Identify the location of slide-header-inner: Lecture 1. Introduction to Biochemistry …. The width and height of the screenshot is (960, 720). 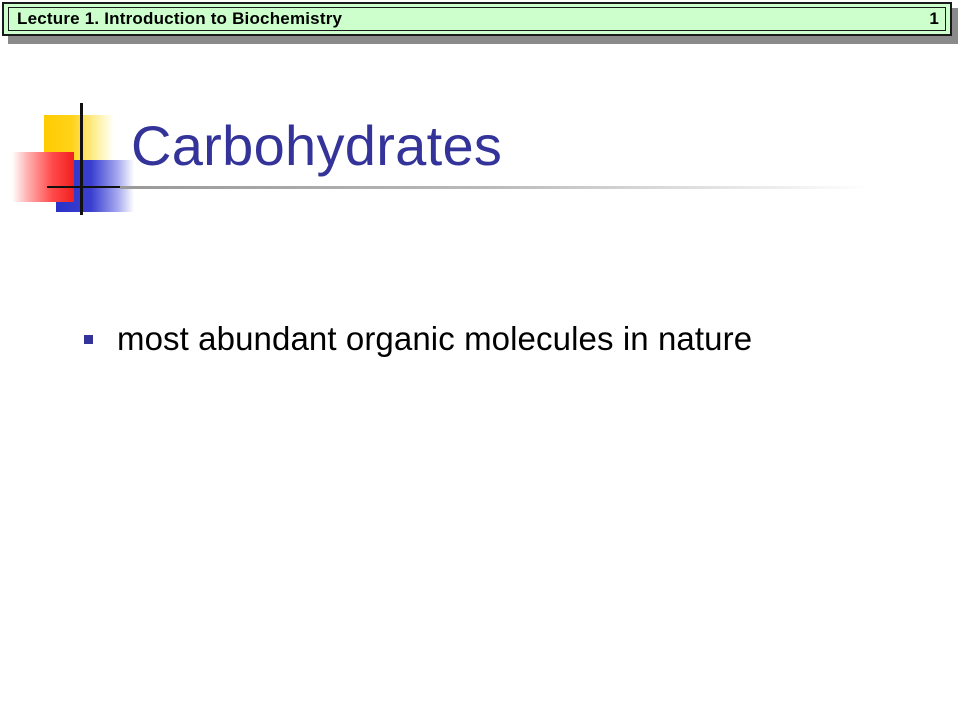
(477, 19).